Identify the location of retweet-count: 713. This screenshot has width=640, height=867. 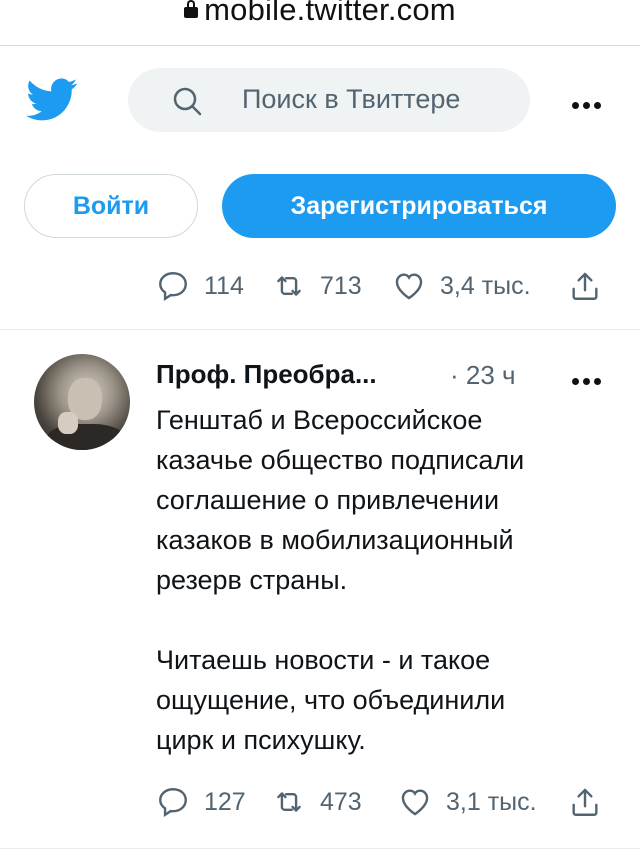
(341, 285).